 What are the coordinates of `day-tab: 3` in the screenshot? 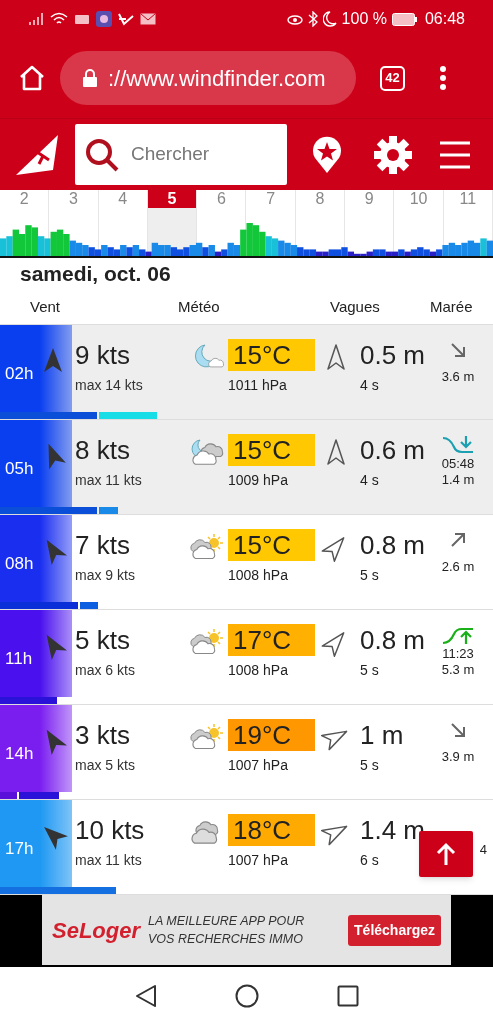 It's located at (73, 199).